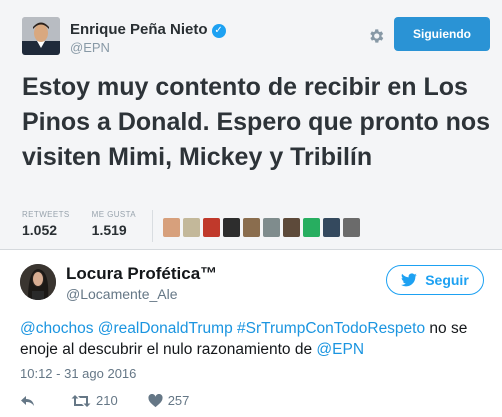 The image size is (502, 417). I want to click on quoted-avatar, so click(41, 36).